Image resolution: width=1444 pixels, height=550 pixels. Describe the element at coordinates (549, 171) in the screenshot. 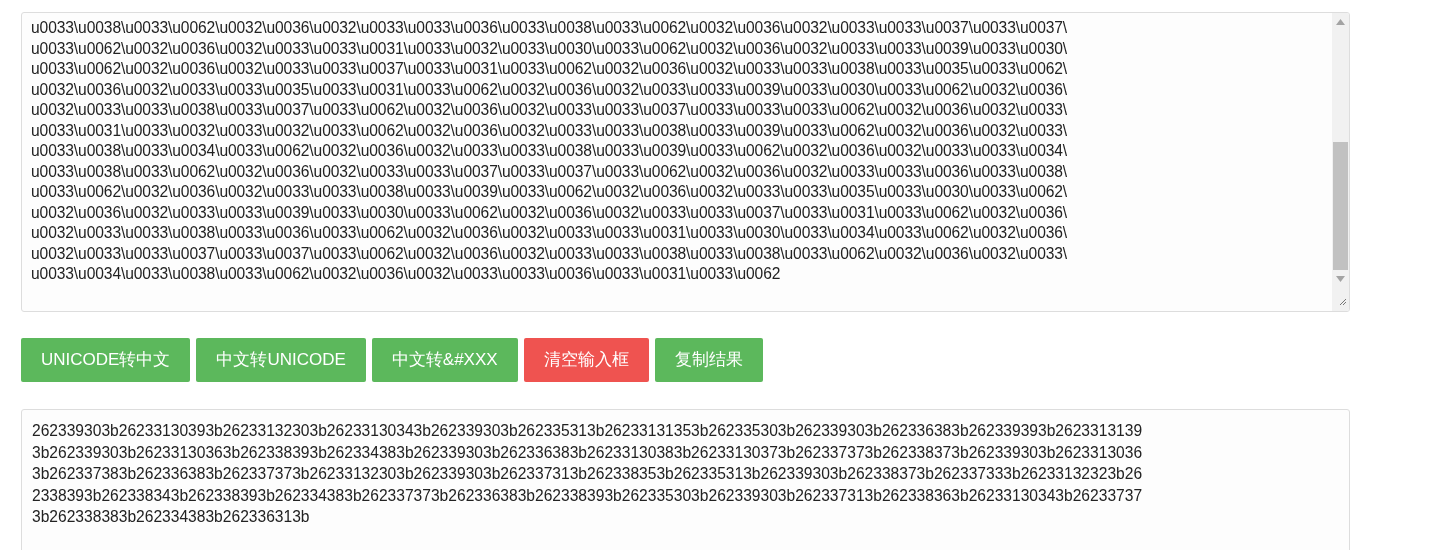

I see `input-text-line: u0033\u0038\u0033\u0062\u0032\u0036\u0032\u0033\u0033\u0037\u0033\u0037\u0033\u0062\u0032\u0036\u0032\u0033\u0033\u0036\u0033\u0038\` at that location.